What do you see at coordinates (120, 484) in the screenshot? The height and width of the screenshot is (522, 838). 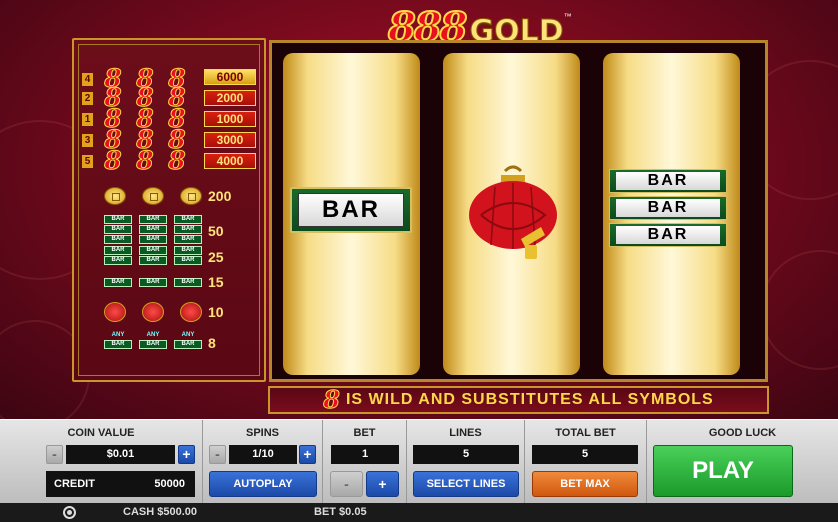 I see `credit-display: CREDIT 50000` at bounding box center [120, 484].